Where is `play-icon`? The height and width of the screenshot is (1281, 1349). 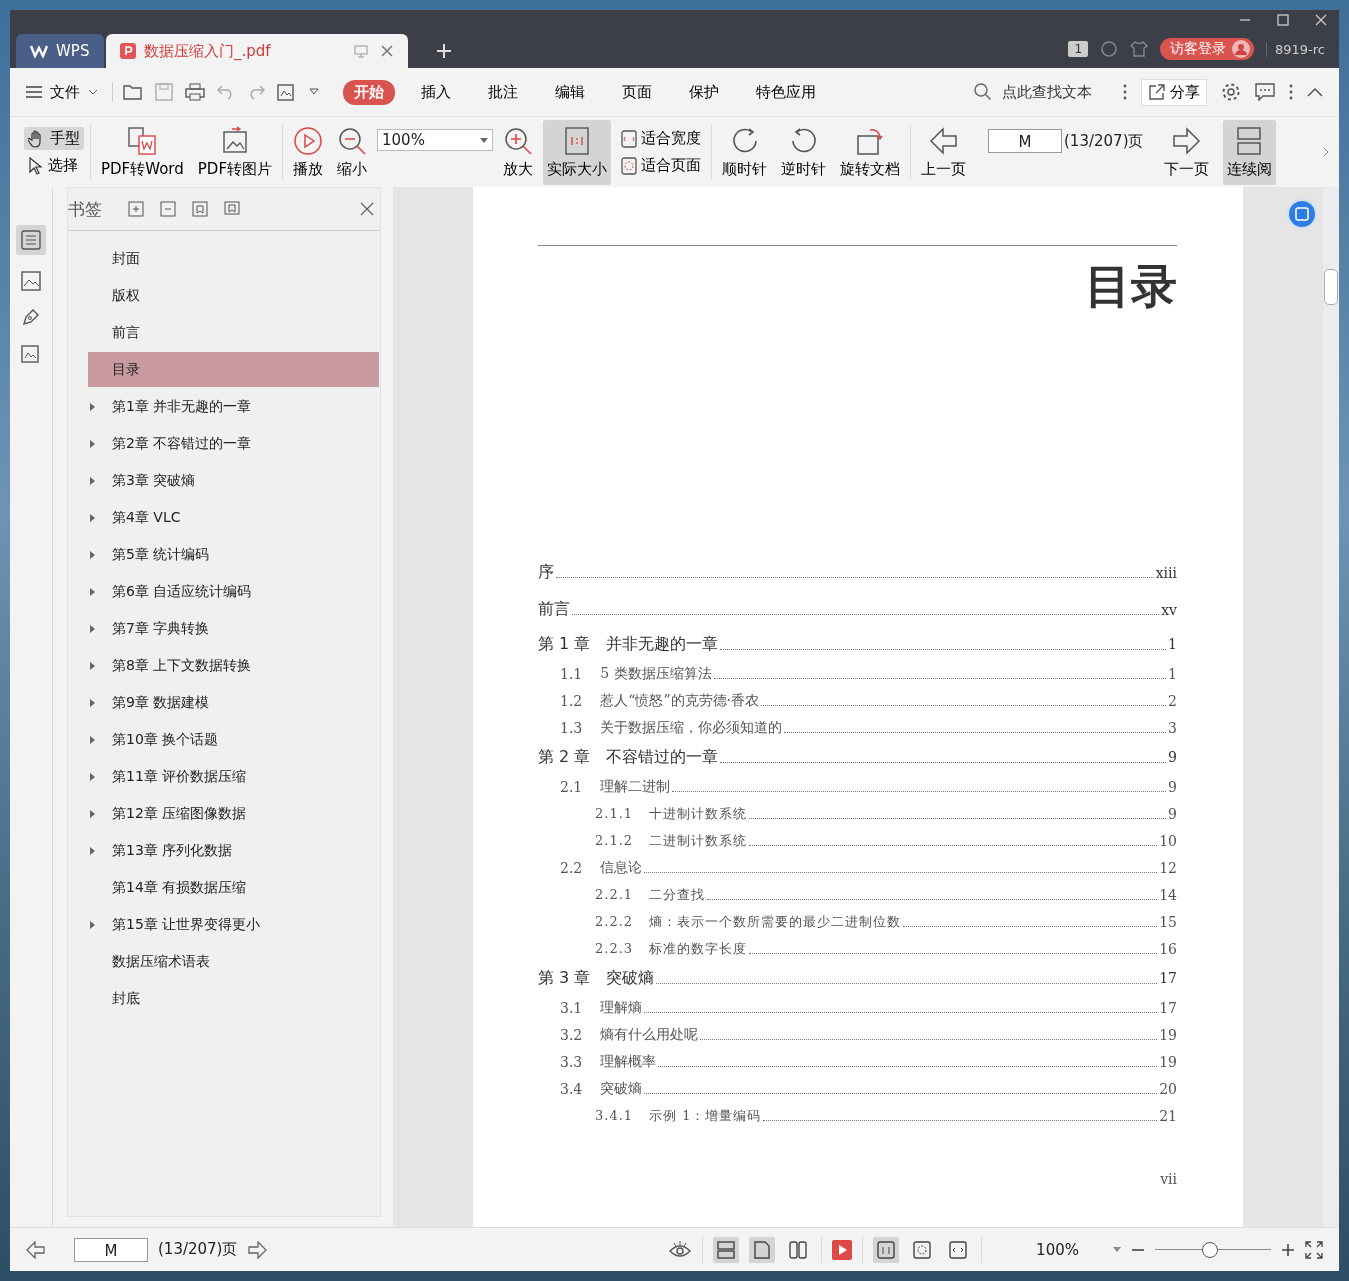
play-icon is located at coordinates (842, 1249).